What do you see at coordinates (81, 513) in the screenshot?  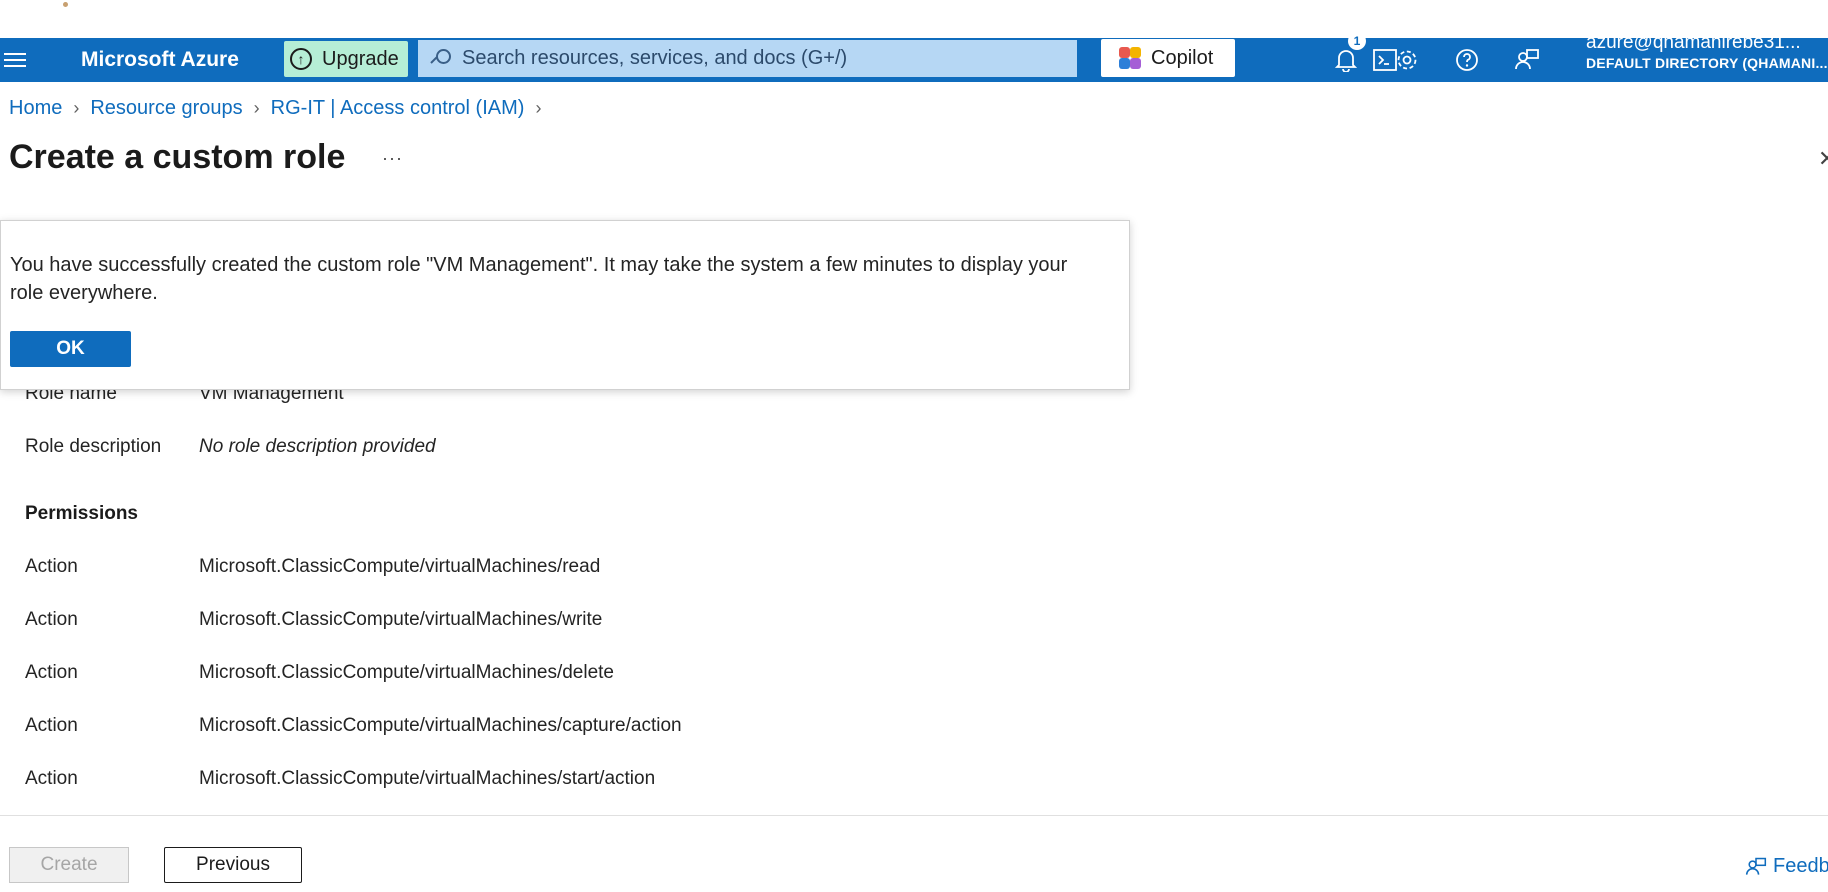 I see `permissions-heading: Permissions` at bounding box center [81, 513].